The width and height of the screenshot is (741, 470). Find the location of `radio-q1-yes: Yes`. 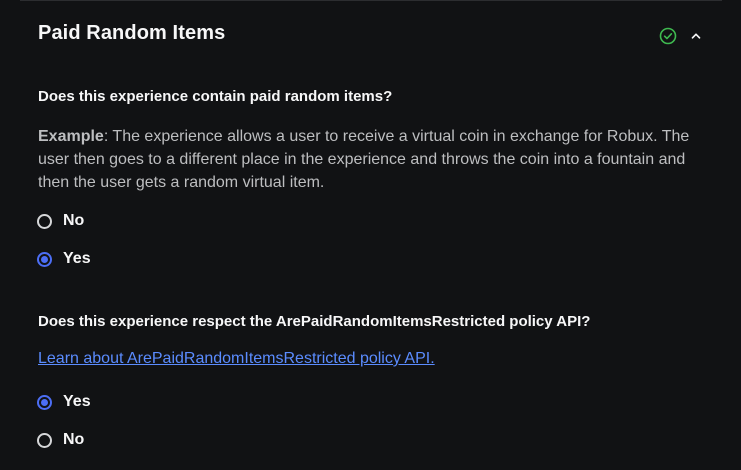

radio-q1-yes: Yes is located at coordinates (64, 259).